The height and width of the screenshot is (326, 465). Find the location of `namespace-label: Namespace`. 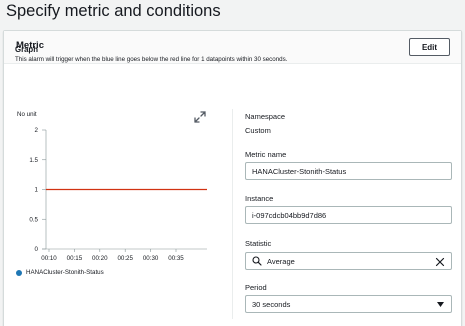

namespace-label: Namespace is located at coordinates (265, 116).